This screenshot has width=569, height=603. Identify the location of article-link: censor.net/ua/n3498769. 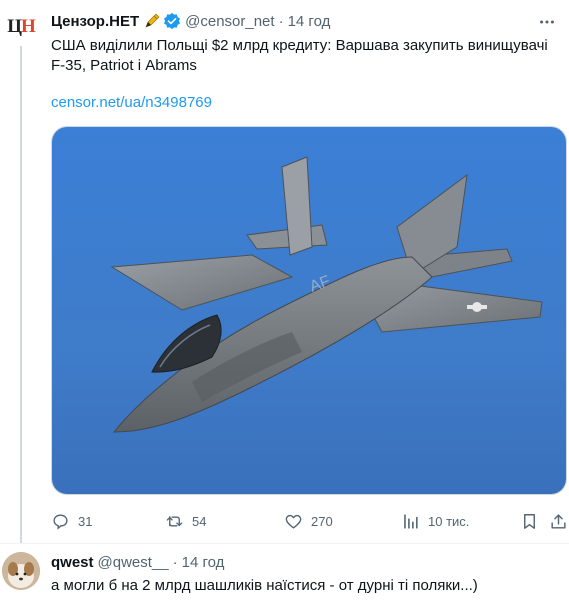
(131, 102).